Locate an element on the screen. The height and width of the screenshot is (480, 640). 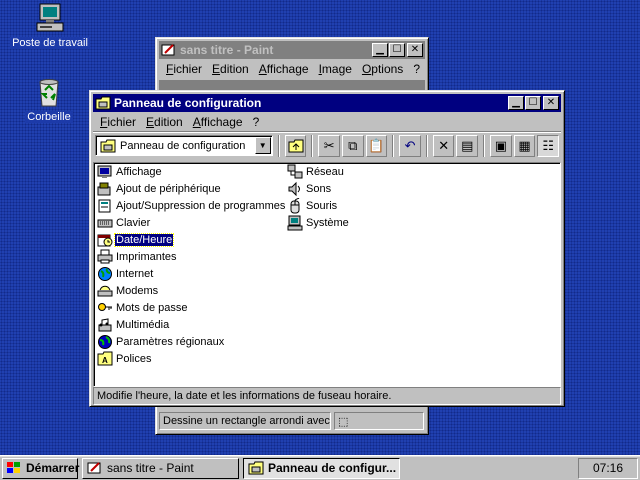
address-combo: Panneau de configuration ▼ is located at coordinates (184, 145).